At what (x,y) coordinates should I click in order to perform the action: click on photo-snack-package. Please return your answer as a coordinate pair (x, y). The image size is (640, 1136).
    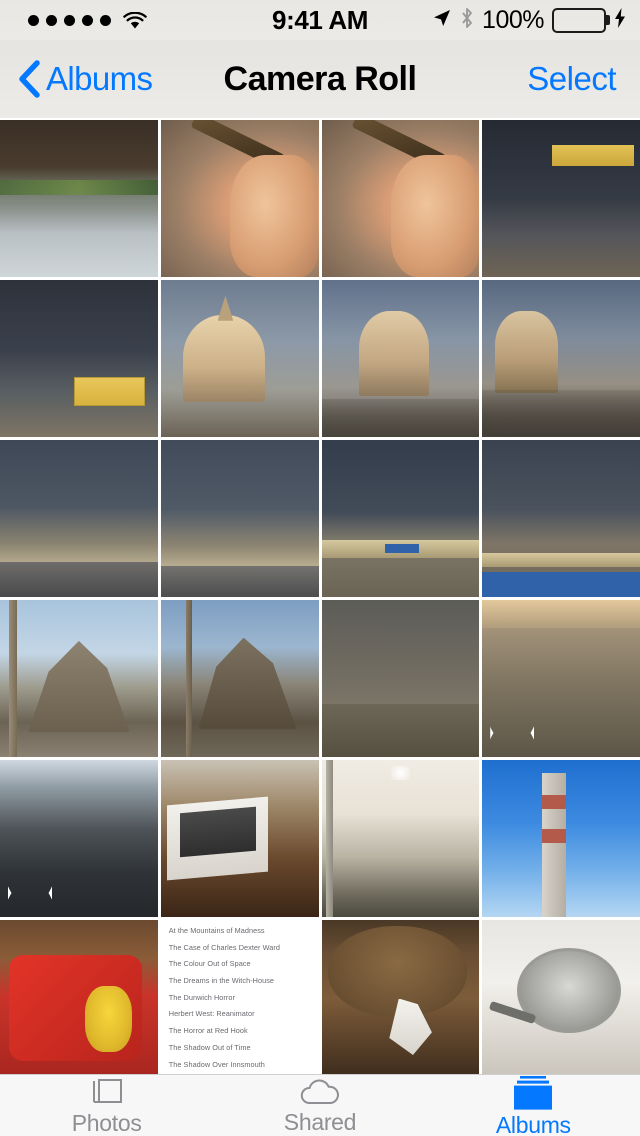
    Looking at the image, I should click on (79, 997).